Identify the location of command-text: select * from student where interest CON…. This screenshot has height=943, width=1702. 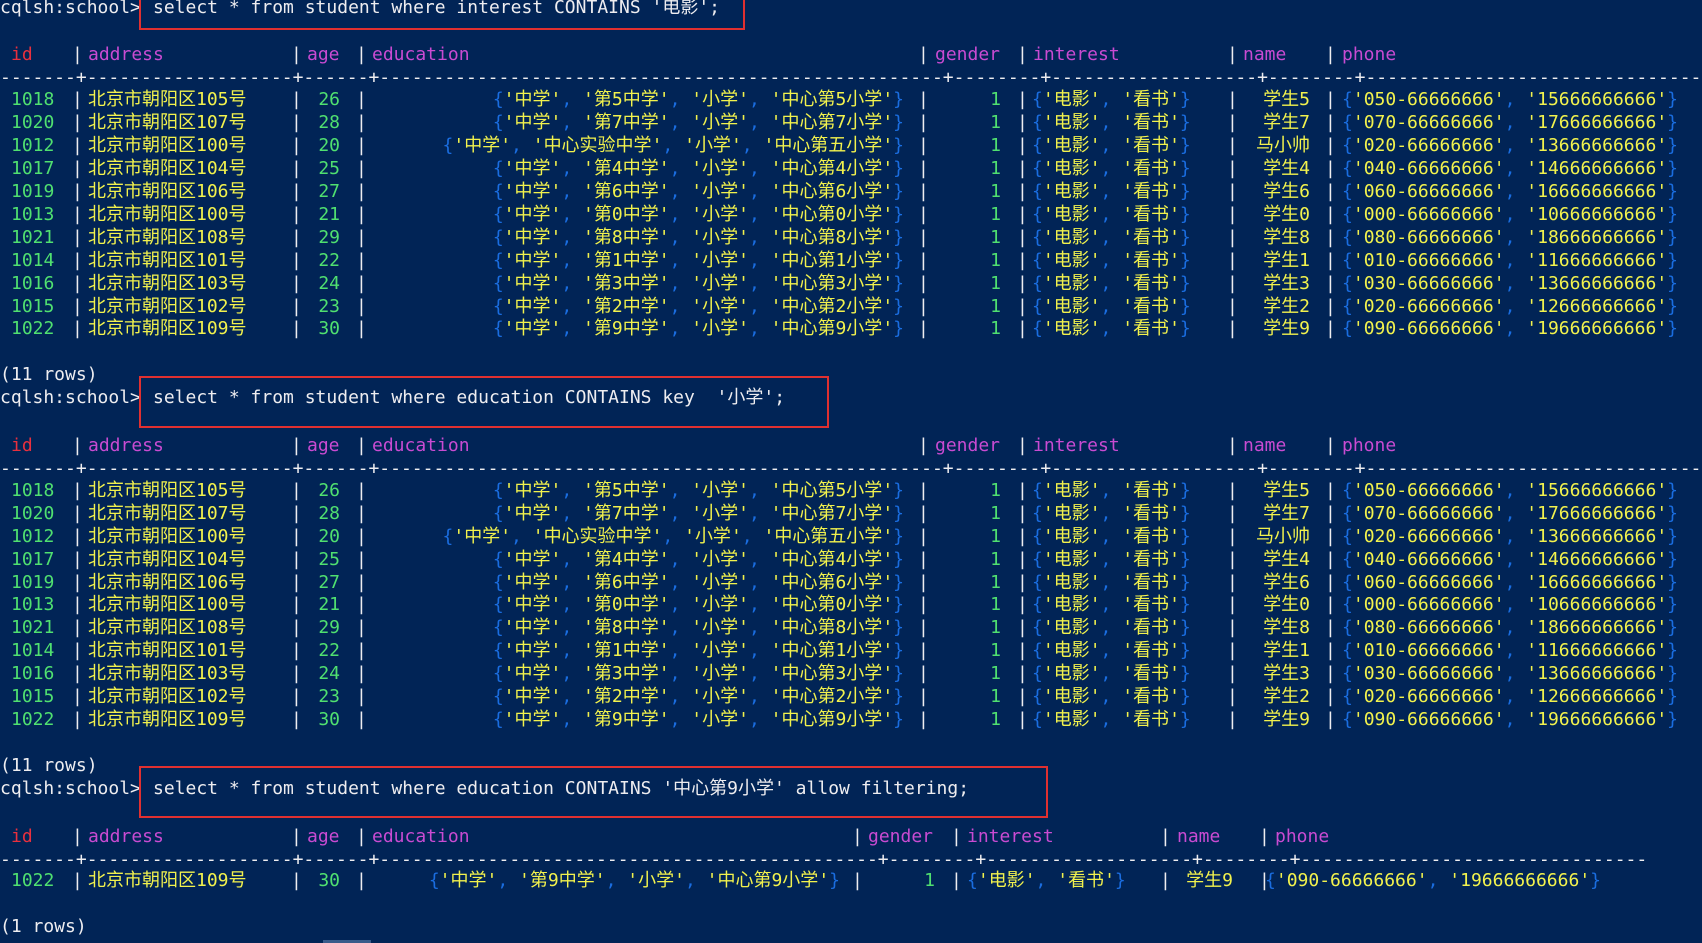
(436, 9).